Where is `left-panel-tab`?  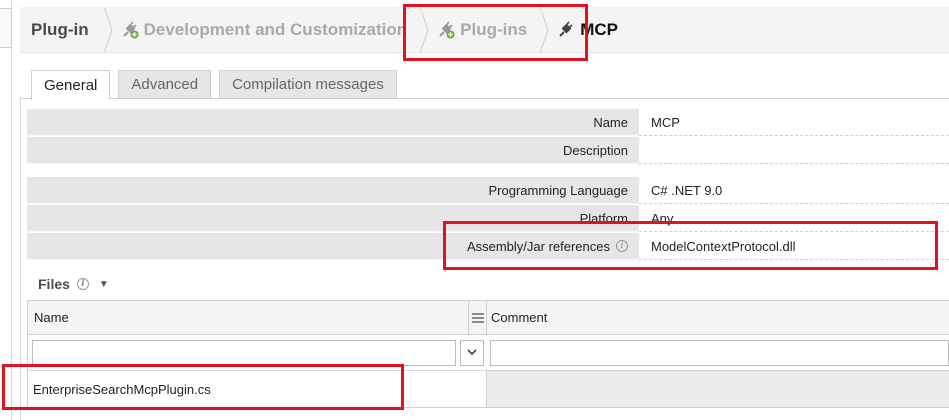
left-panel-tab is located at coordinates (6, 28).